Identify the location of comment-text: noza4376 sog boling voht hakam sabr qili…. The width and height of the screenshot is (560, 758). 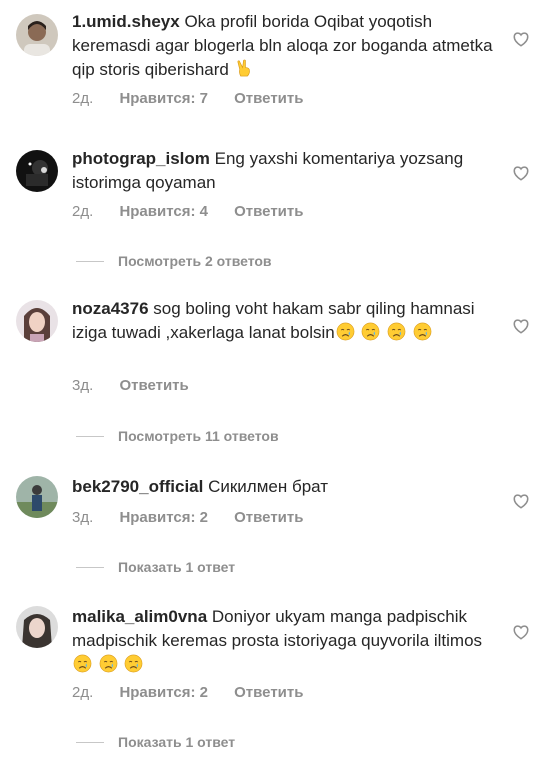
(284, 321).